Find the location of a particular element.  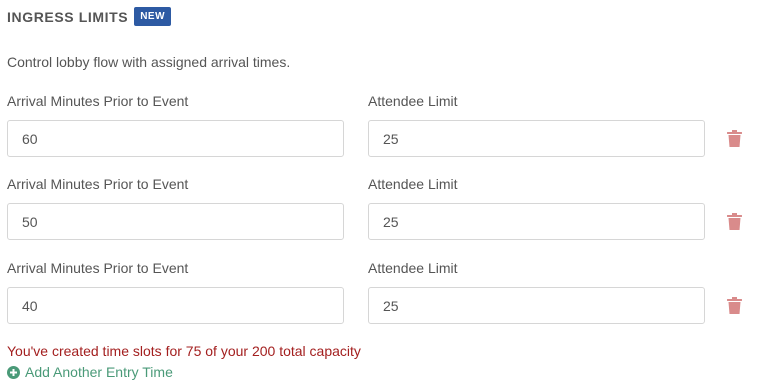

plus-circle-icon is located at coordinates (13, 372).